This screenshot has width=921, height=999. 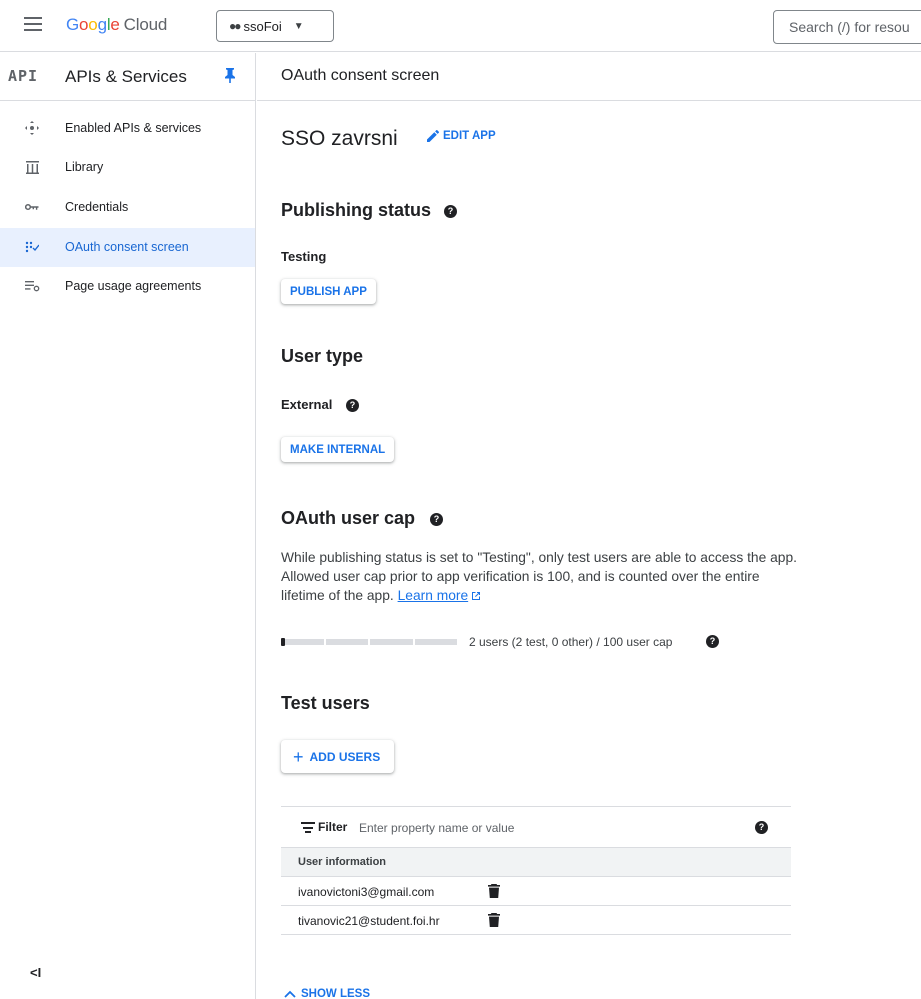 What do you see at coordinates (307, 404) in the screenshot?
I see `user-type-value: External` at bounding box center [307, 404].